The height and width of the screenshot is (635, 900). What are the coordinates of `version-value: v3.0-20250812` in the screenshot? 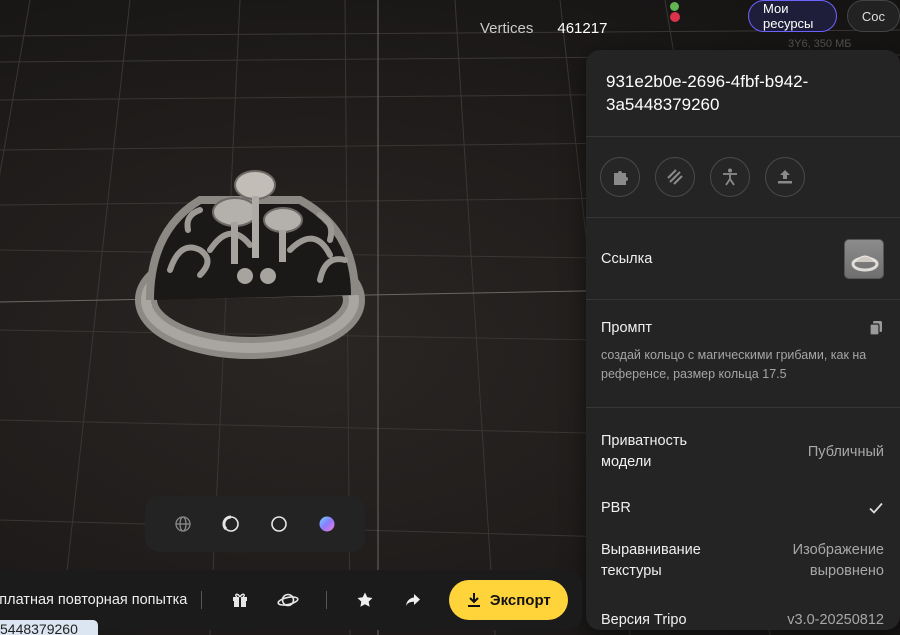 It's located at (835, 620).